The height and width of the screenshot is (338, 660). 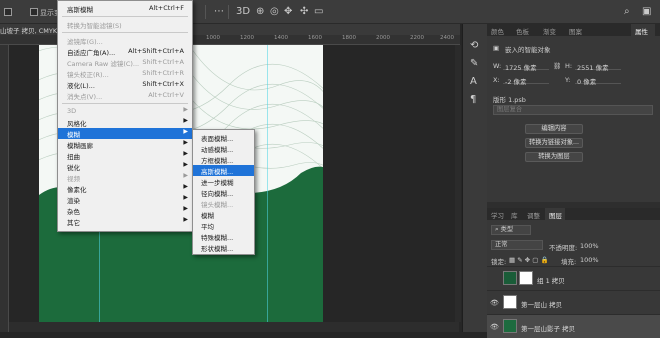 I want to click on horizontal-scrollbar, so click(x=234, y=327).